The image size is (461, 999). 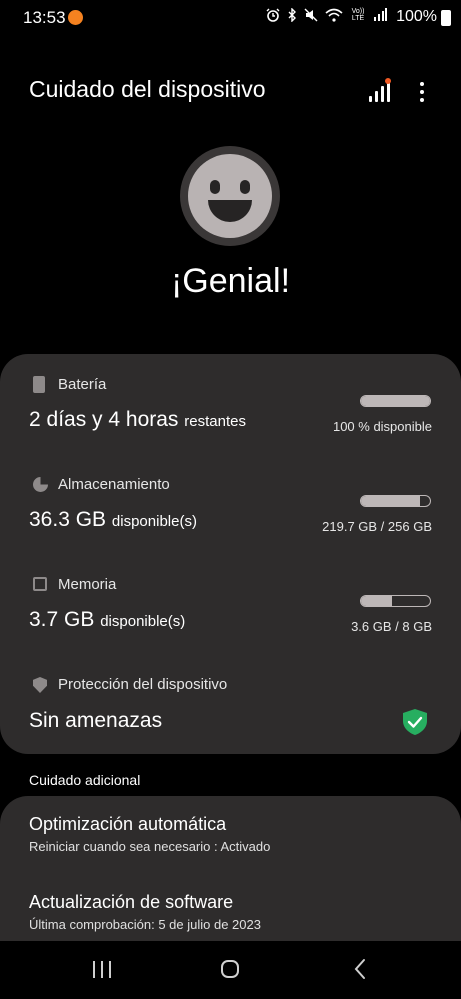 What do you see at coordinates (395, 601) in the screenshot?
I see `memory-progress-bar` at bounding box center [395, 601].